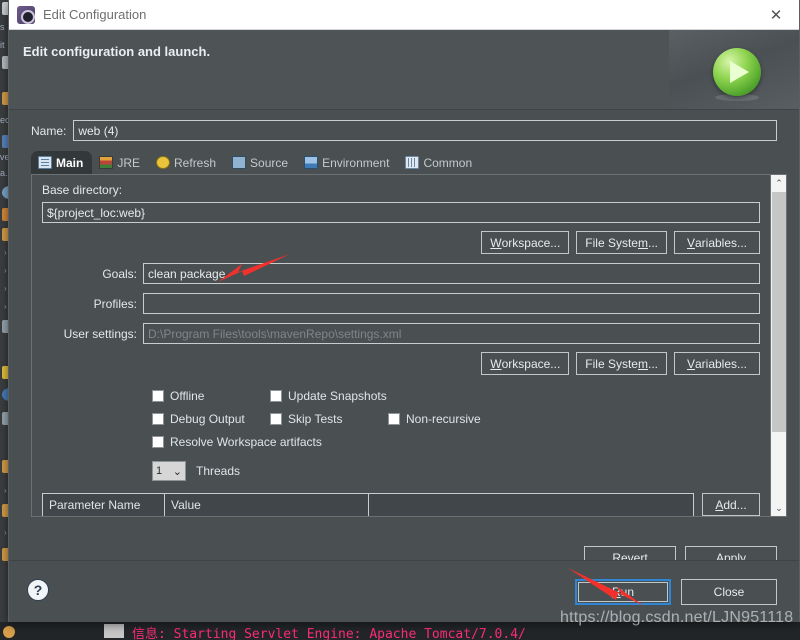 This screenshot has height=640, width=800. Describe the element at coordinates (38, 590) in the screenshot. I see `help-icon: ?` at that location.